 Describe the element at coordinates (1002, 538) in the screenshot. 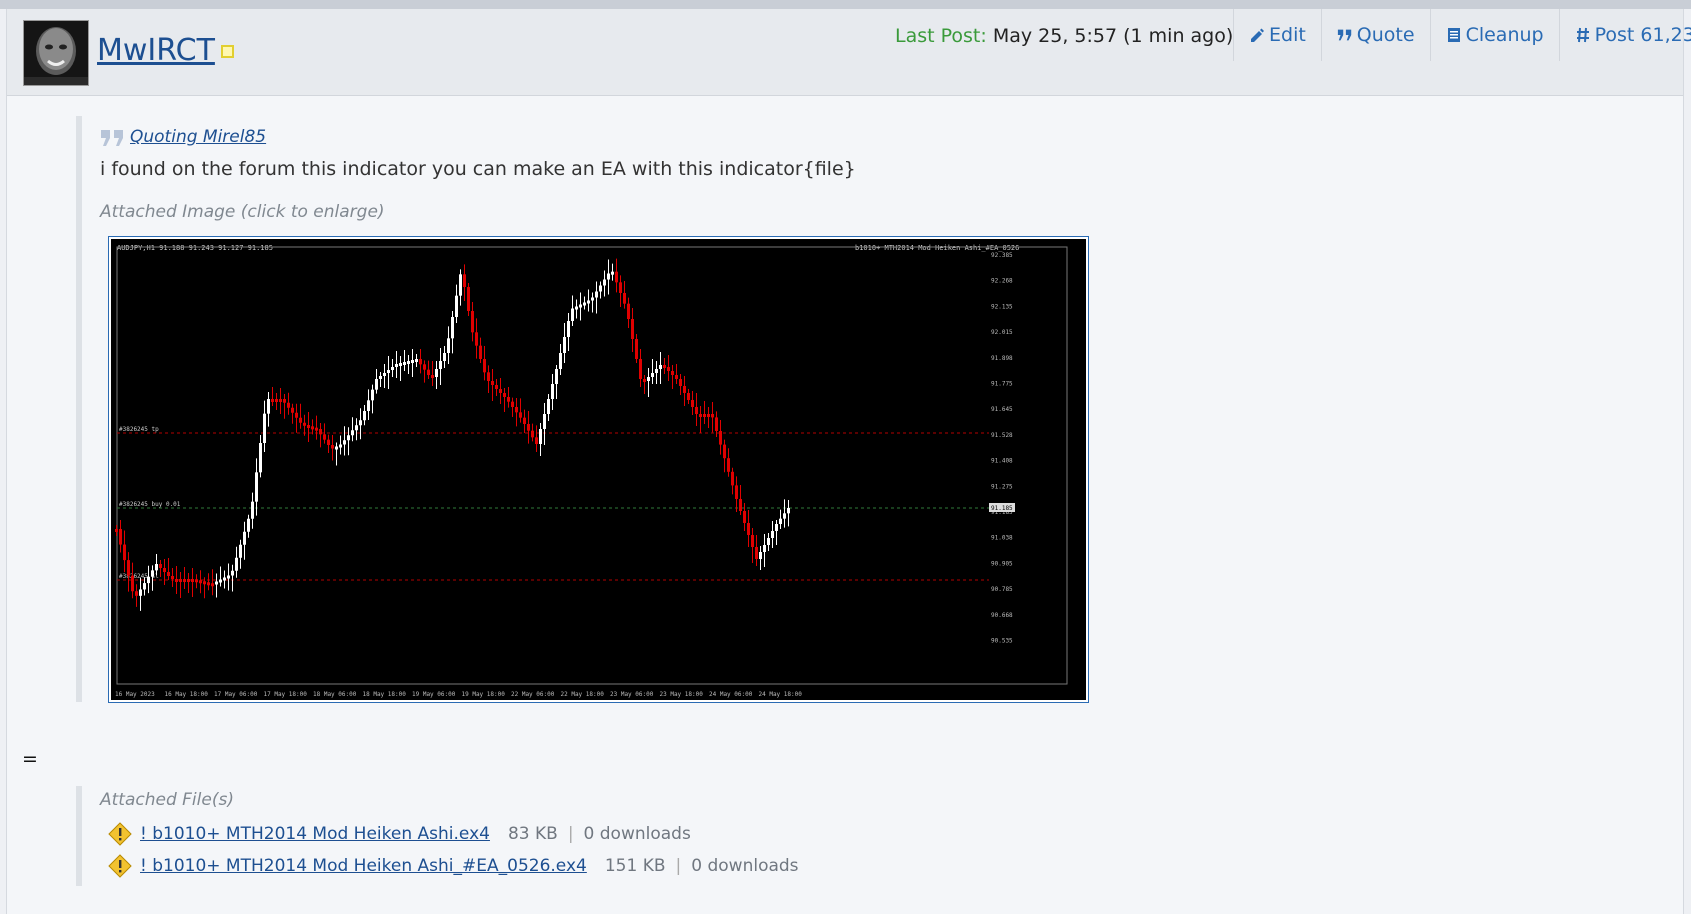

I see `price-tick-label: 91.038` at that location.